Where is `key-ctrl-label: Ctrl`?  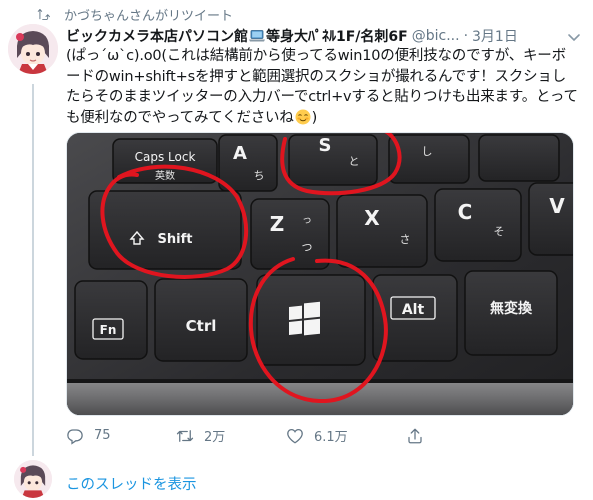 key-ctrl-label: Ctrl is located at coordinates (201, 326).